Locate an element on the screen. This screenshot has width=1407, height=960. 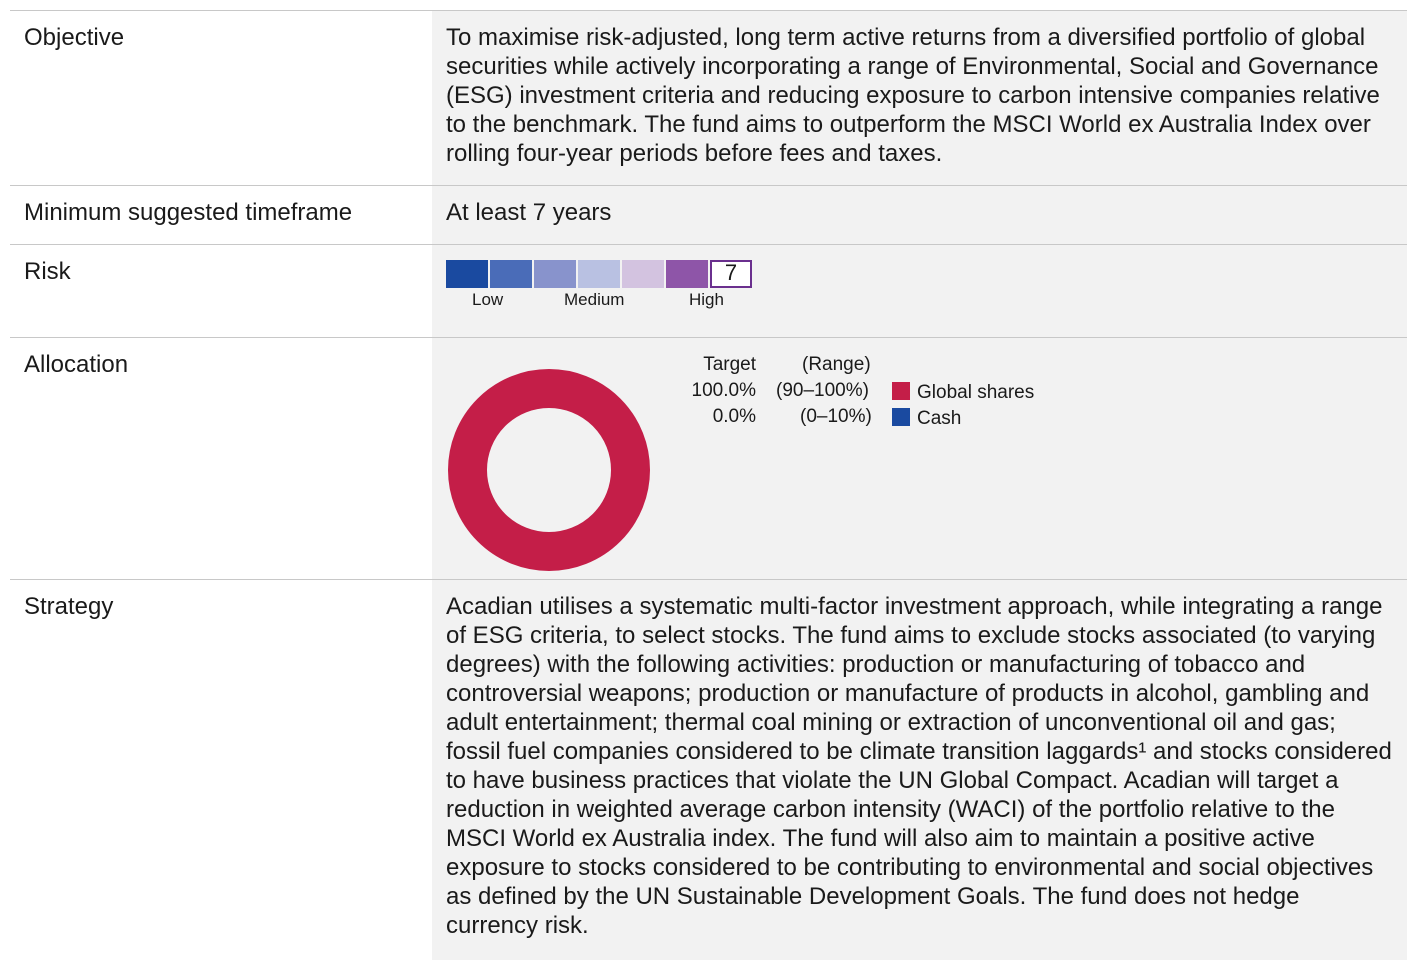
risk-row: Risk 7 Low Medium High is located at coordinates (708, 291).